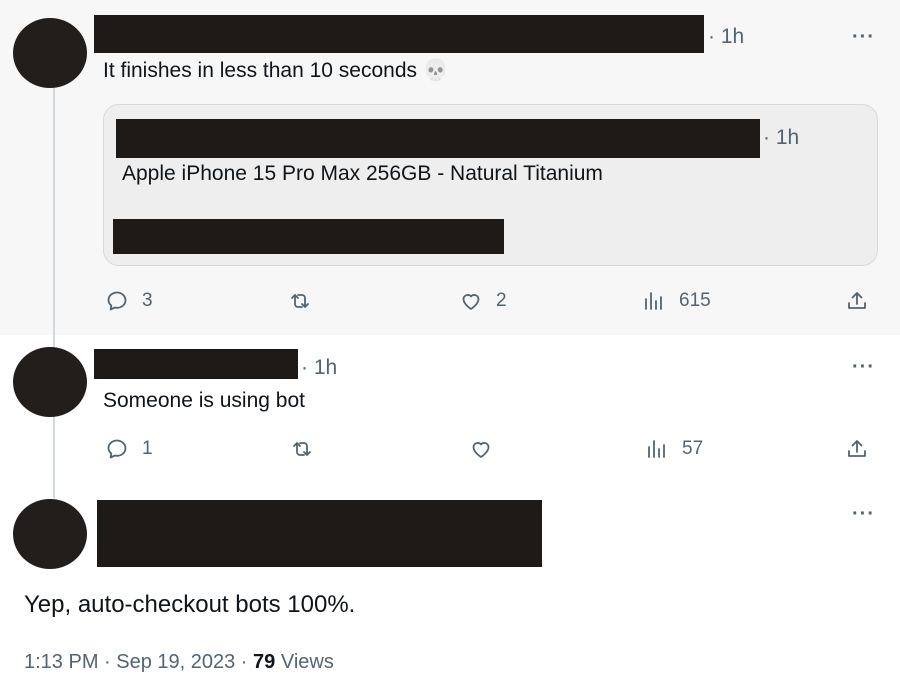 The width and height of the screenshot is (900, 677). What do you see at coordinates (260, 70) in the screenshot?
I see `tweet-text-content: It finishes in less than 10 seconds` at bounding box center [260, 70].